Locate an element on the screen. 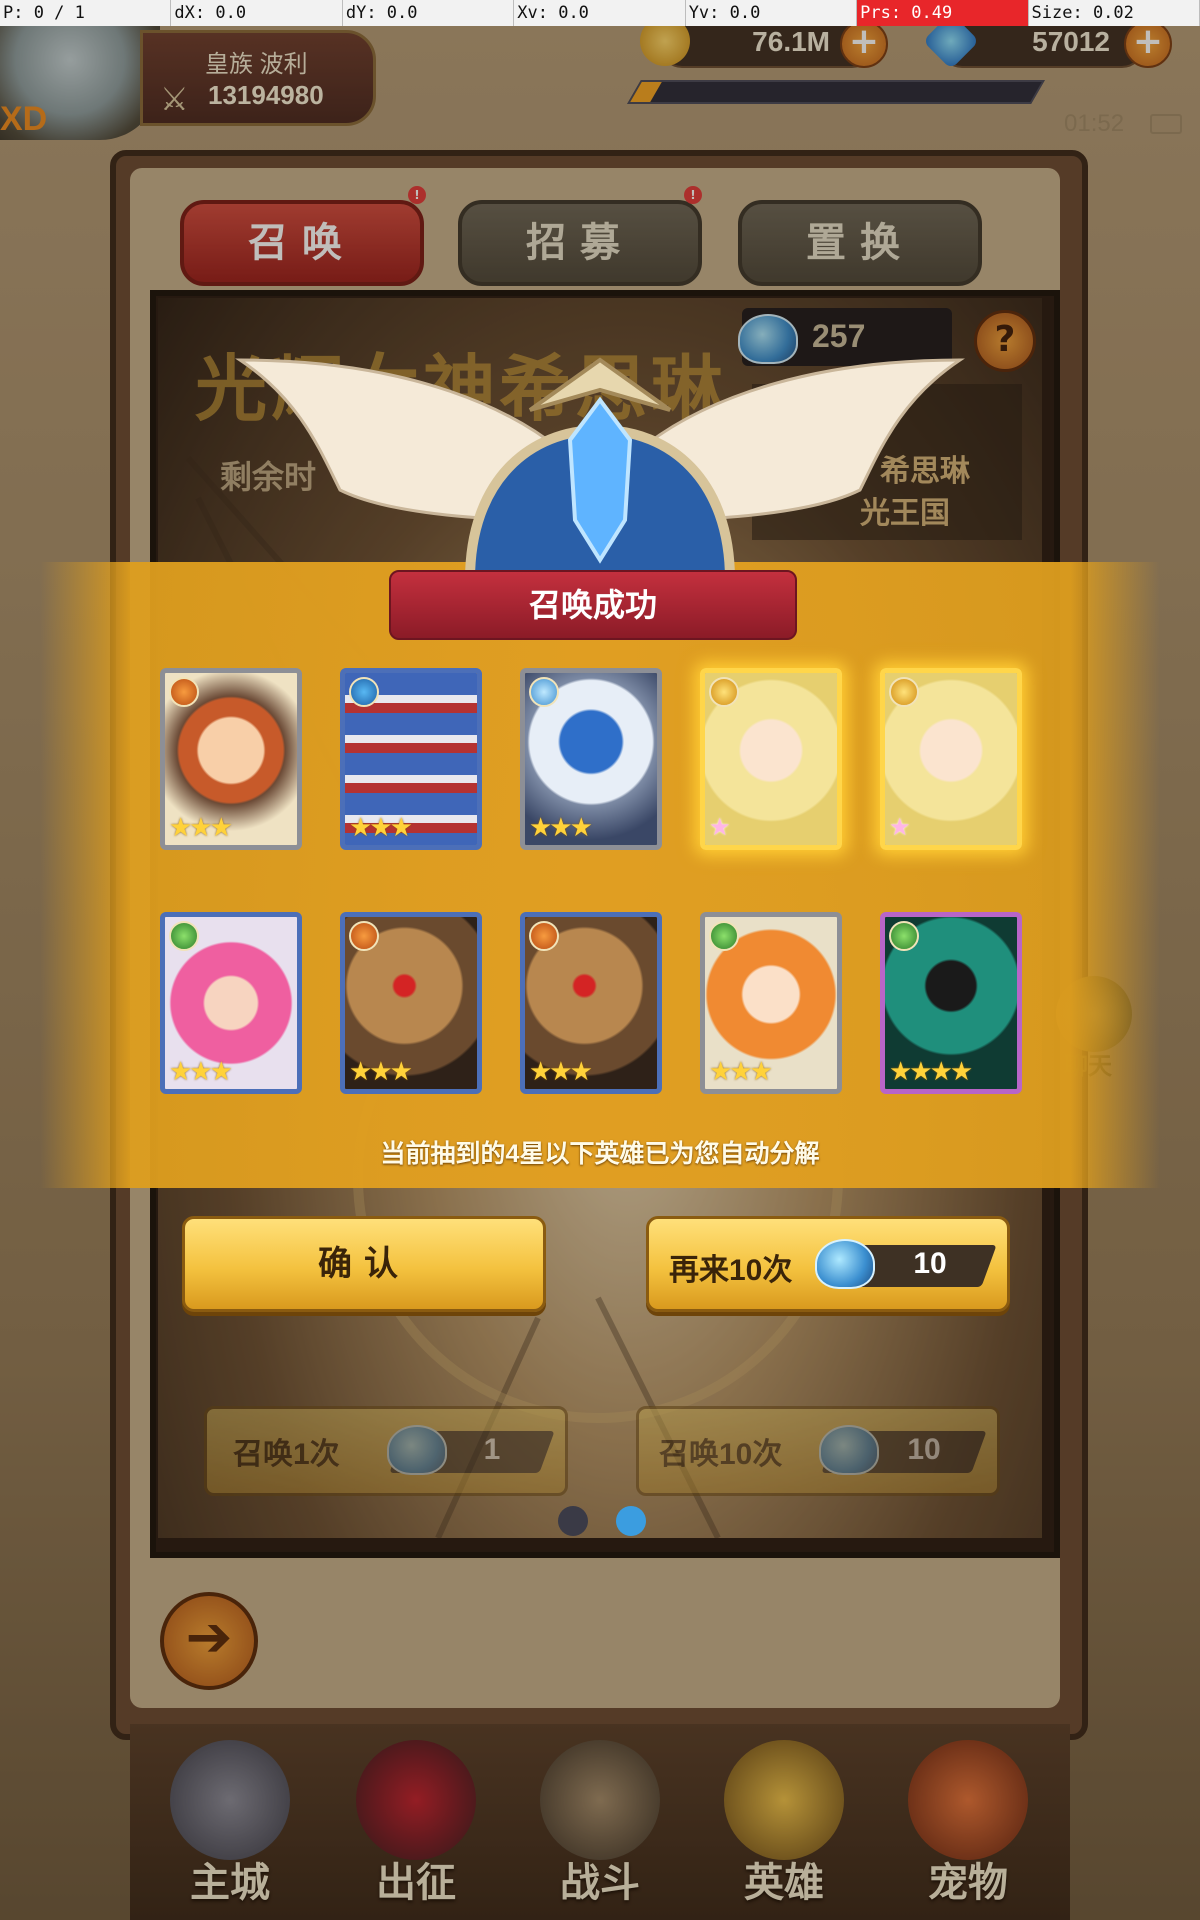  page-dot is located at coordinates (573, 1521).